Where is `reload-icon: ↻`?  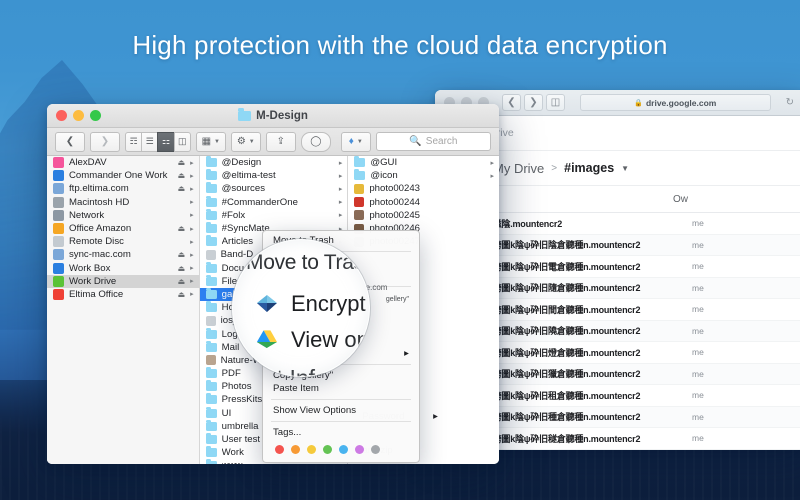 reload-icon: ↻ is located at coordinates (790, 102).